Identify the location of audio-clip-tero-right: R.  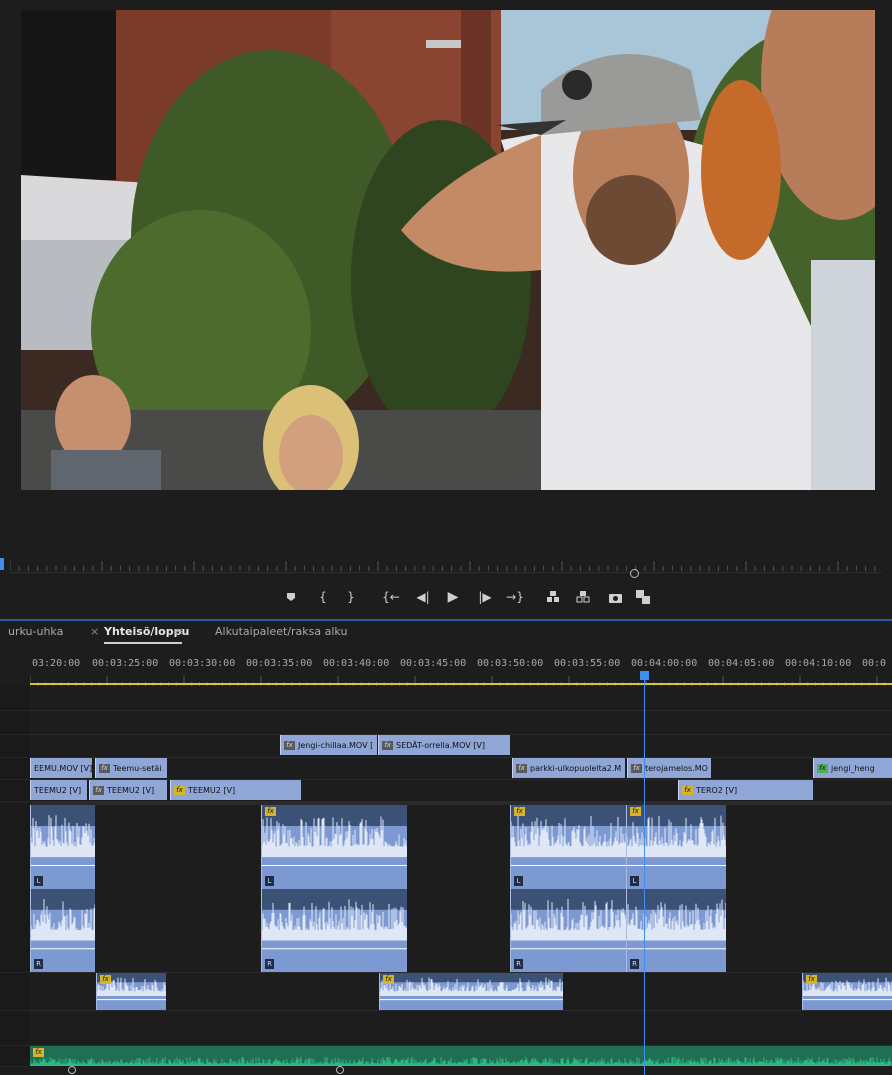
(676, 930).